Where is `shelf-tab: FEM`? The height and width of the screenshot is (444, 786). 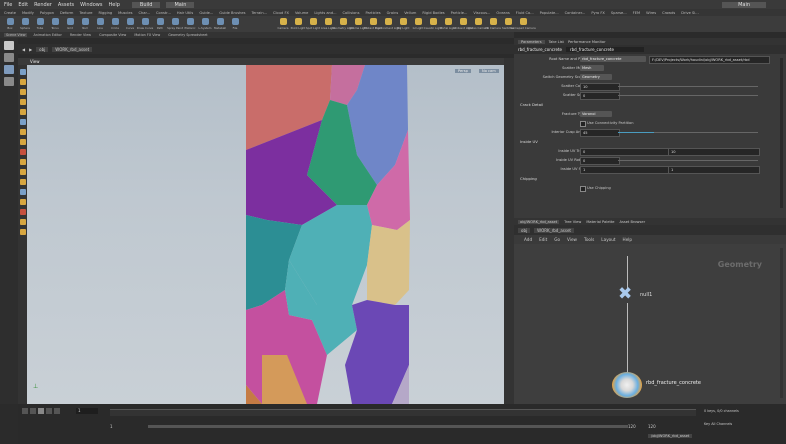 shelf-tab: FEM is located at coordinates (636, 13).